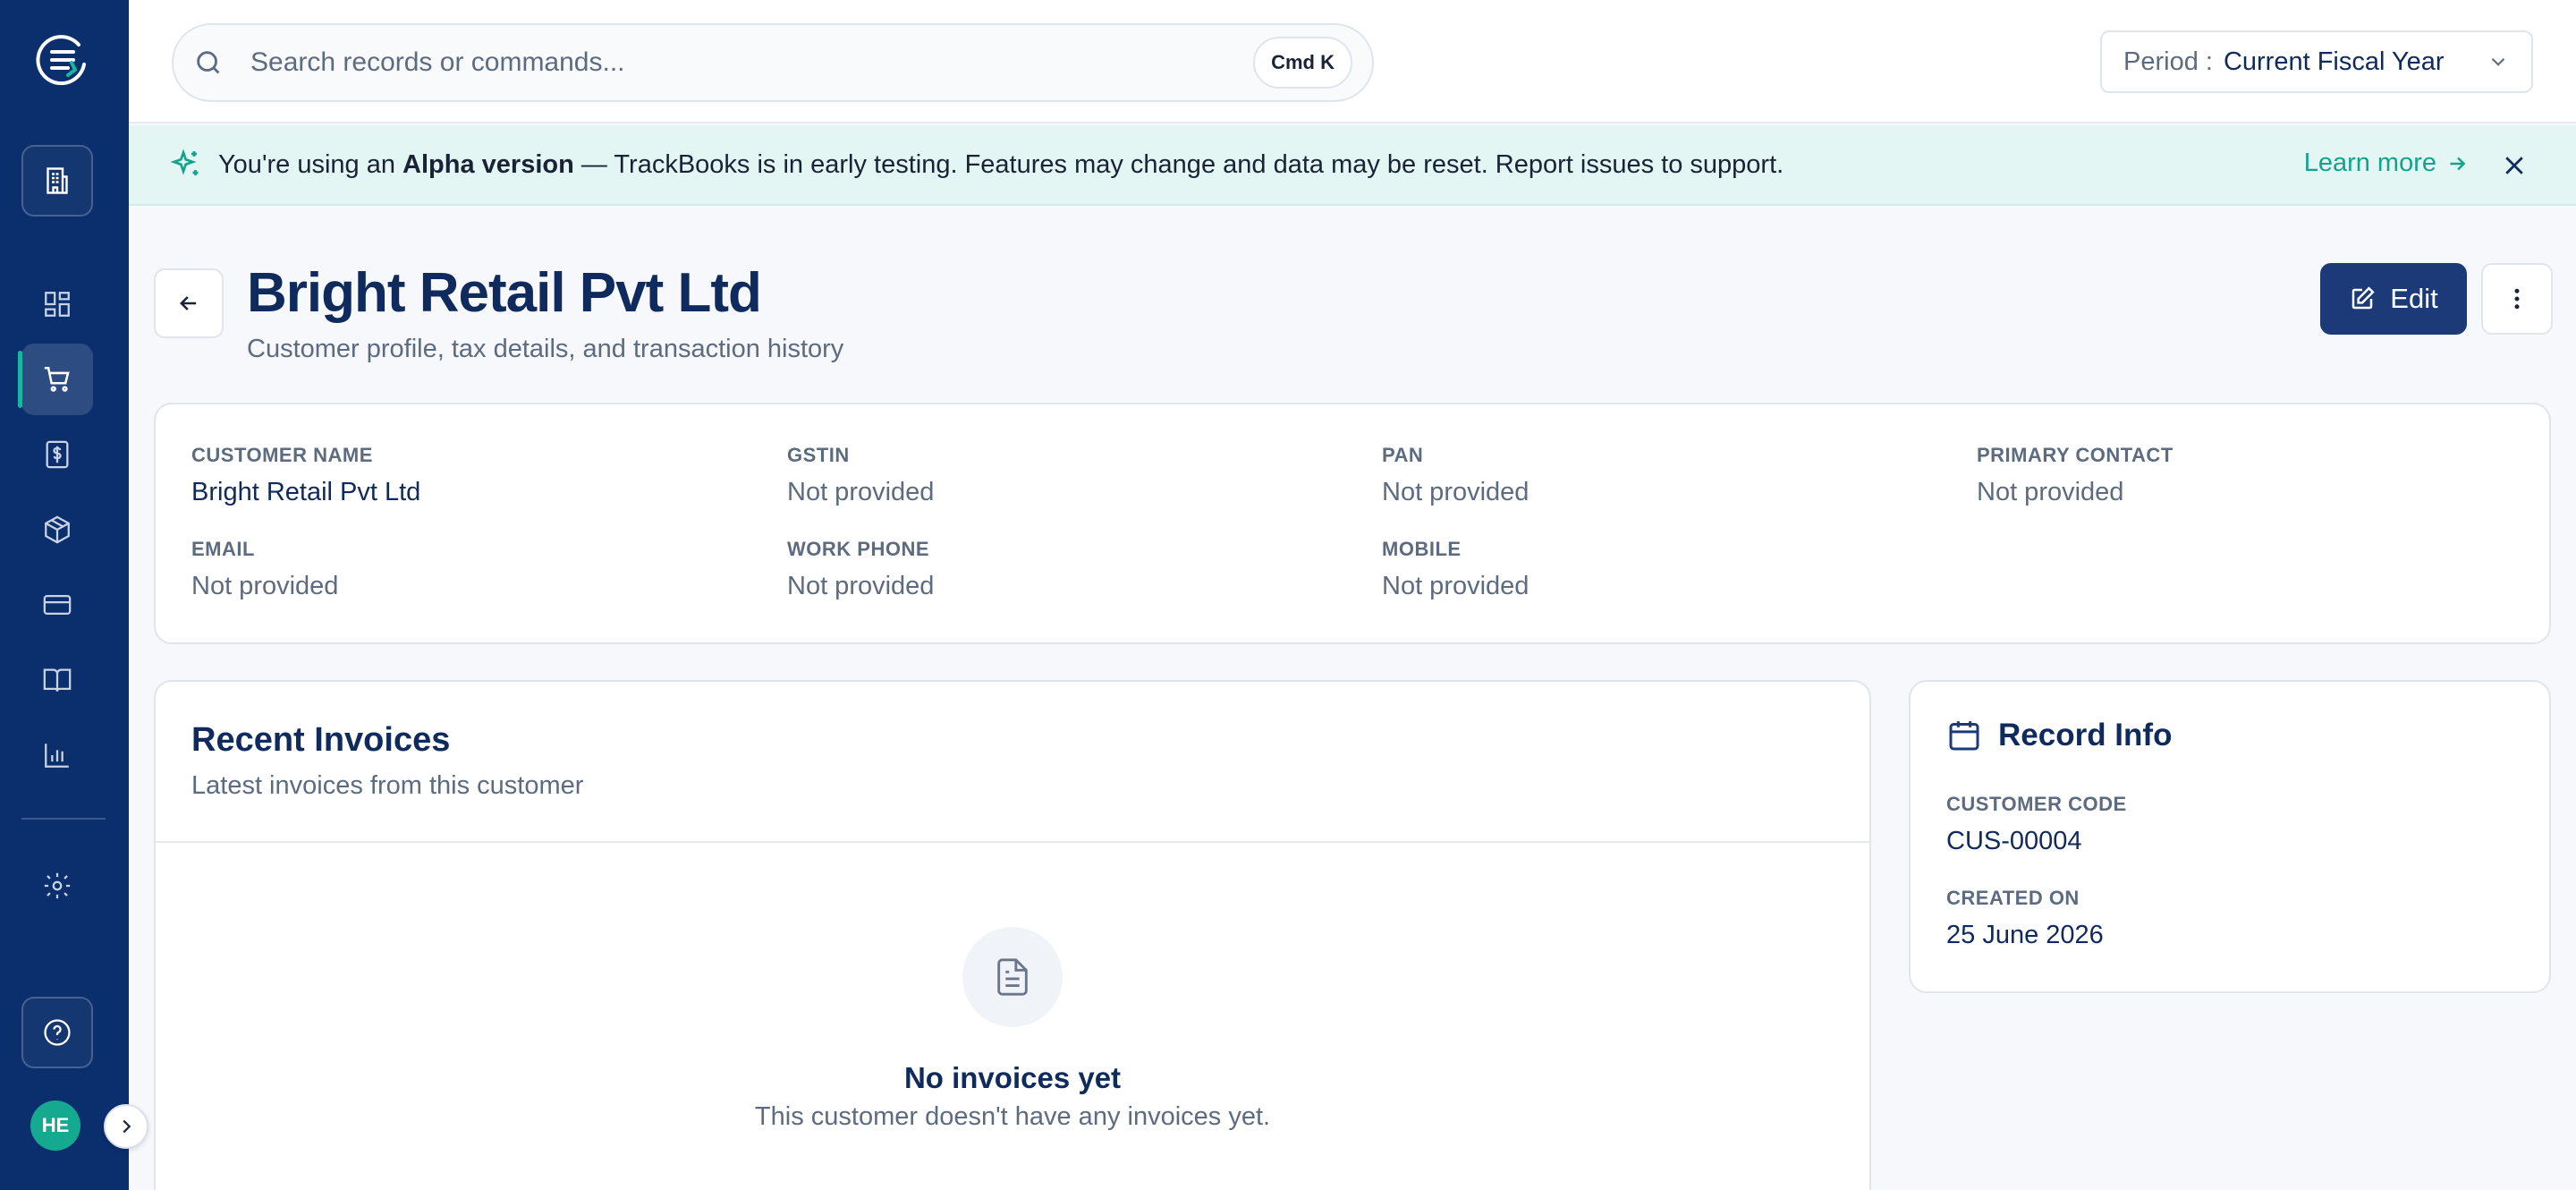  Describe the element at coordinates (2075, 476) in the screenshot. I see `field-primary-contact: PRIMARY CONTACT Not provided` at that location.